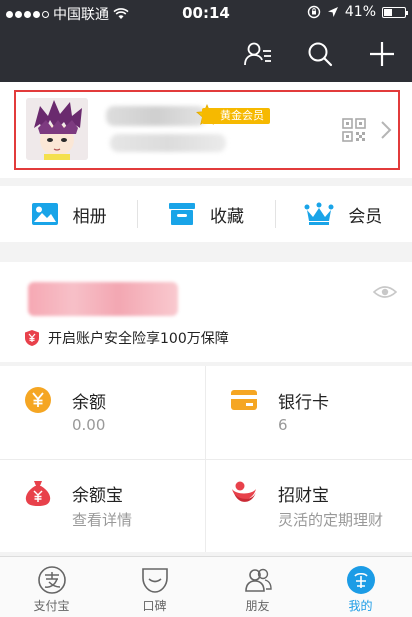 The width and height of the screenshot is (412, 617). I want to click on membership-label: 会员, so click(365, 216).